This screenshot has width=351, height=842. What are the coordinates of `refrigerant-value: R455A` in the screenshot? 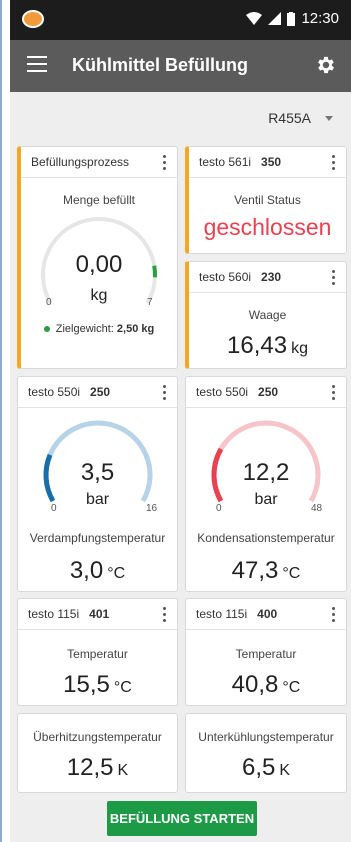 It's located at (289, 118).